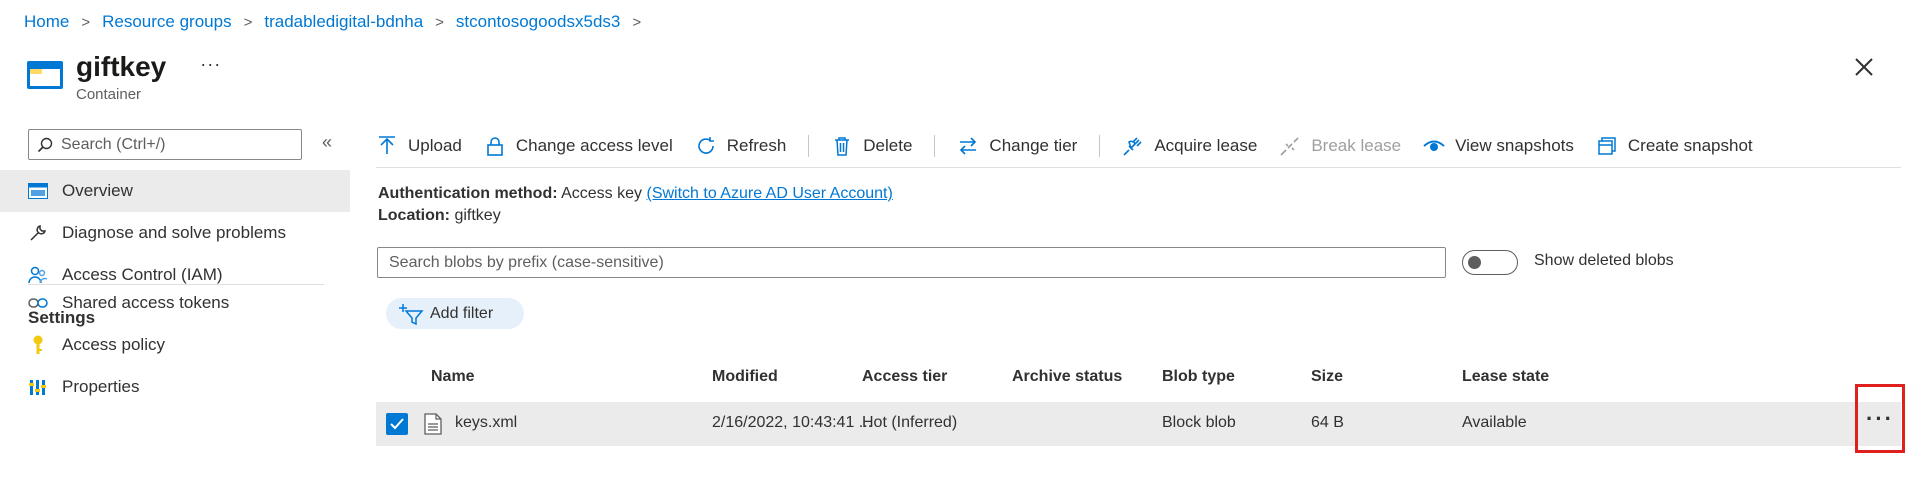 Image resolution: width=1919 pixels, height=477 pixels. Describe the element at coordinates (1607, 146) in the screenshot. I see `snapshot-icon` at that location.